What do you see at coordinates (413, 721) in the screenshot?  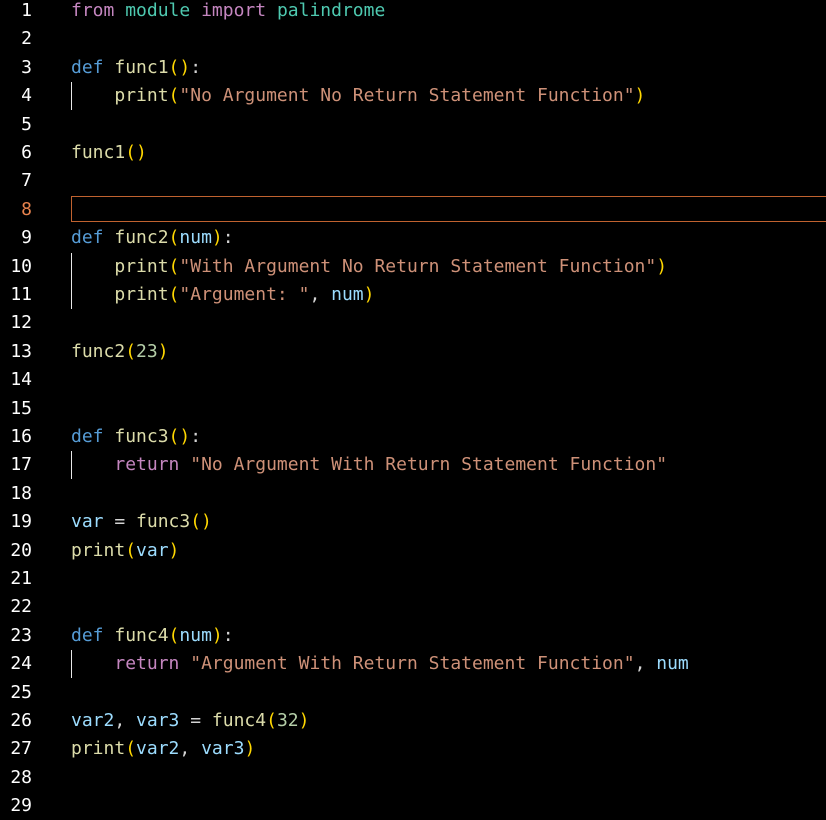 I see `code-line-26: 26 var2, var3 = func4(32)` at bounding box center [413, 721].